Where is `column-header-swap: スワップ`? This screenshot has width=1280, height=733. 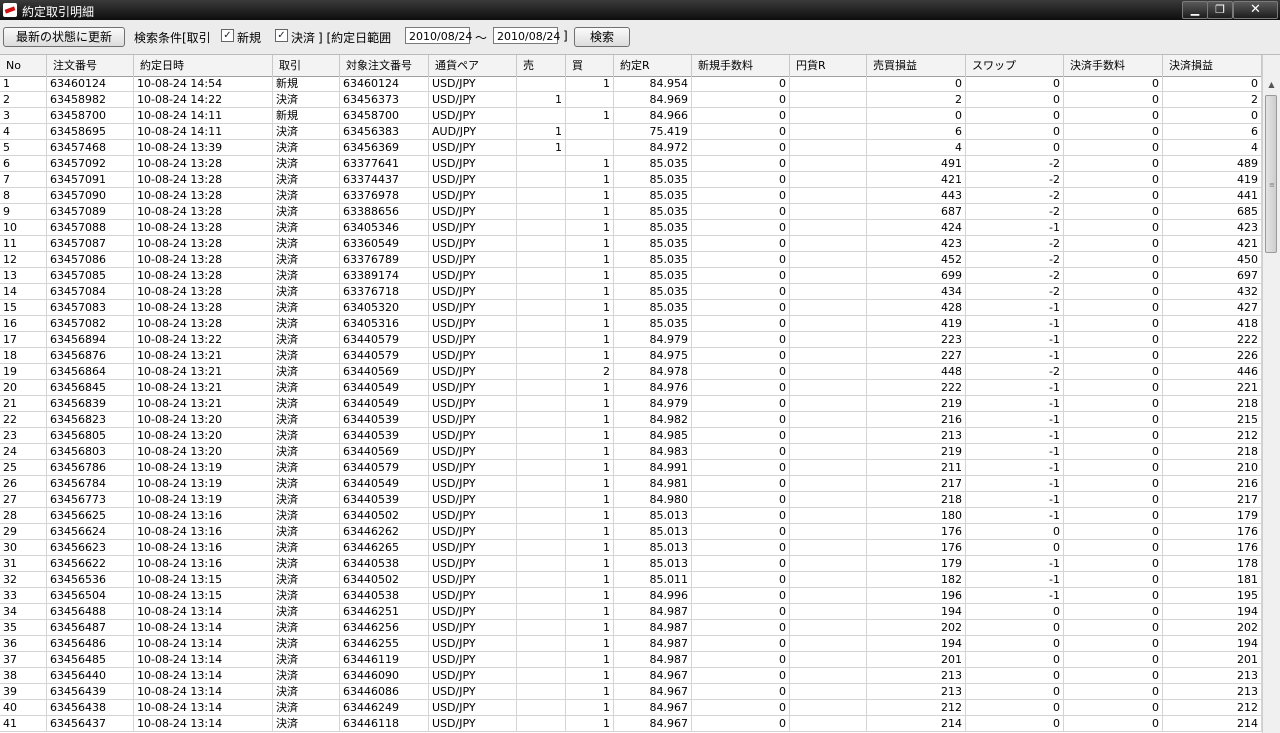
column-header-swap: スワップ is located at coordinates (1015, 65).